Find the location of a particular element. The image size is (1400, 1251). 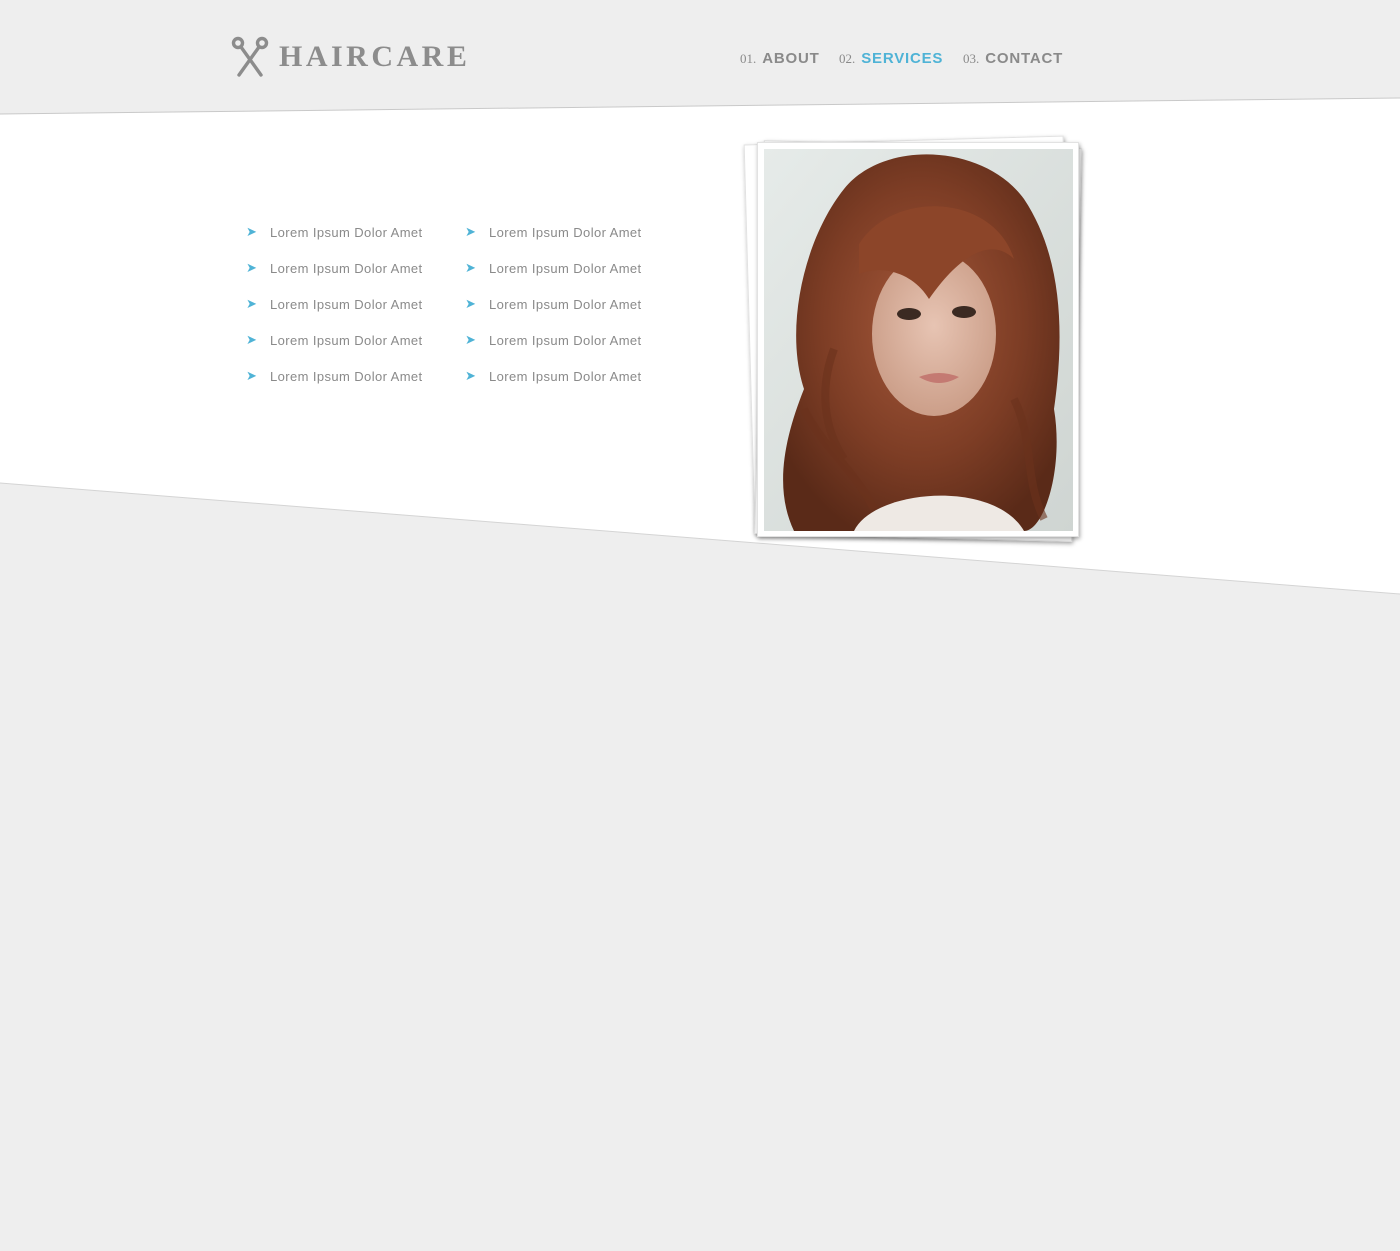

nav-contact: 03. CONTACT is located at coordinates (1013, 59).